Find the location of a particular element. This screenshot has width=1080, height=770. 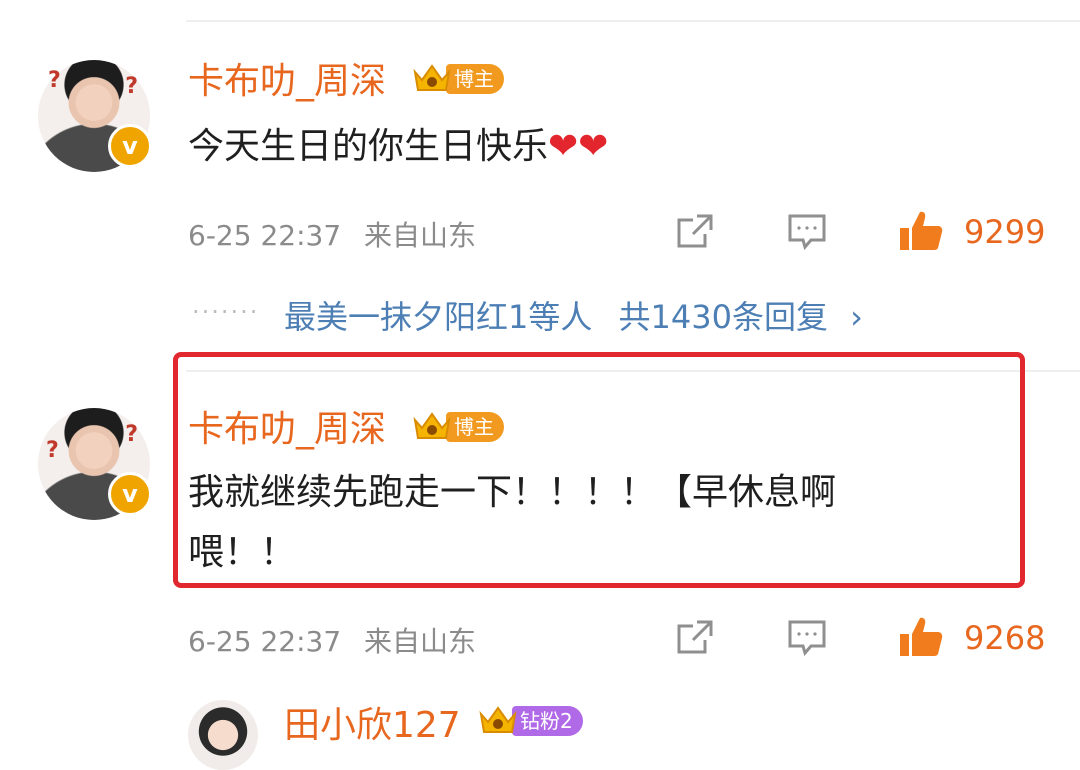

like-count: 9268 is located at coordinates (1005, 638).